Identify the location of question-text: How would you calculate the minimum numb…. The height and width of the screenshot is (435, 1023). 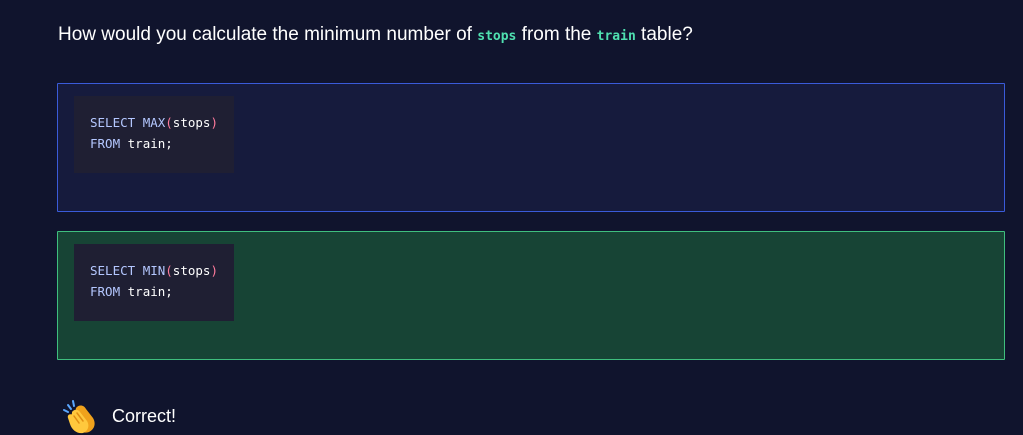
(375, 36).